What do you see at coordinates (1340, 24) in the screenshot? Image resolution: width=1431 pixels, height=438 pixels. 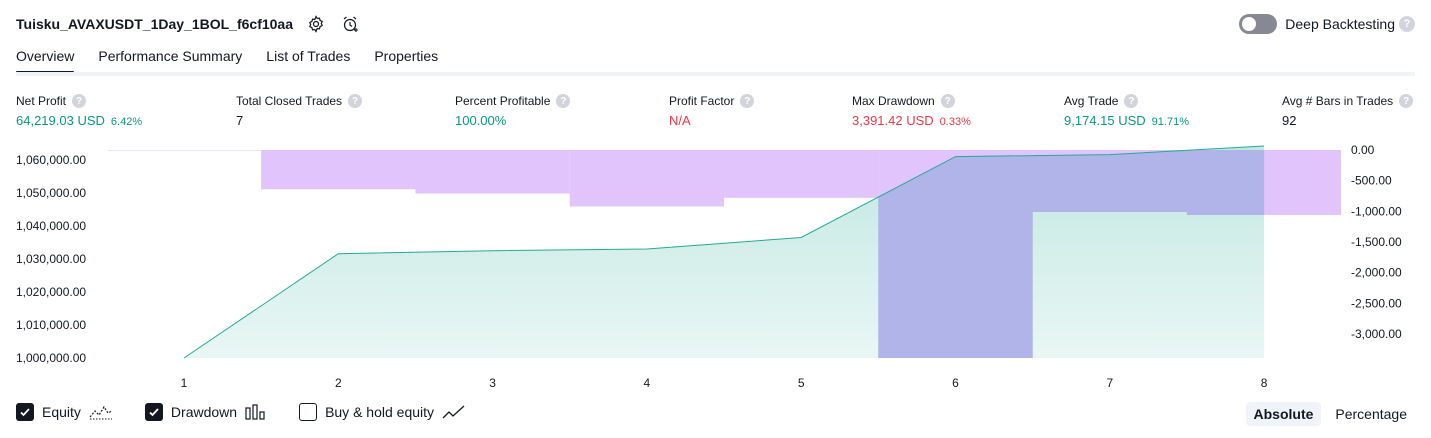 I see `deep-backtesting-label: Deep Backtesting` at bounding box center [1340, 24].